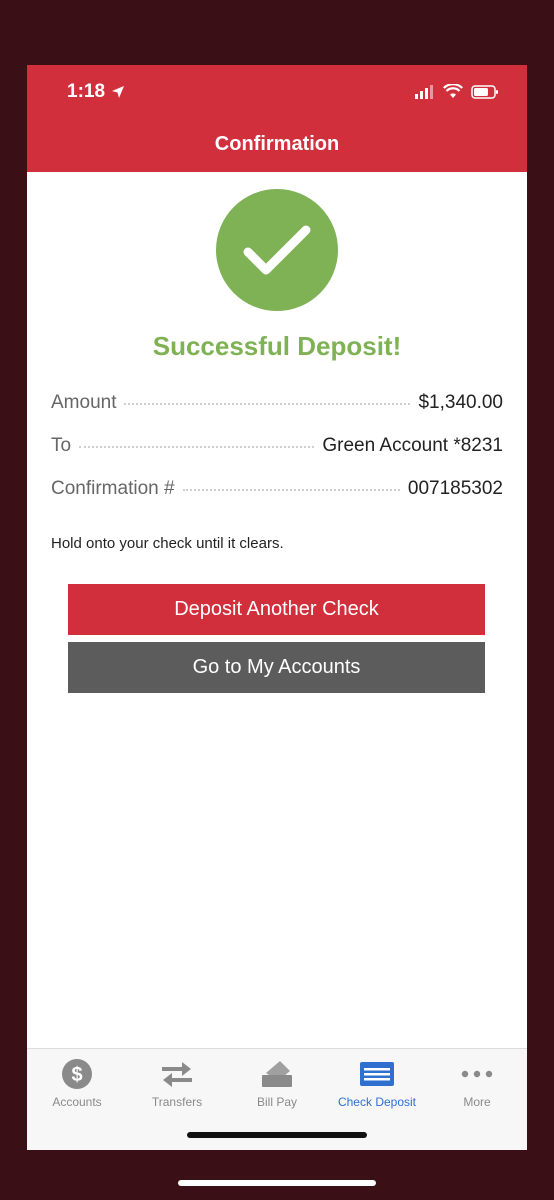 The height and width of the screenshot is (1200, 554). What do you see at coordinates (277, 346) in the screenshot?
I see `success-title: Successful Deposit!` at bounding box center [277, 346].